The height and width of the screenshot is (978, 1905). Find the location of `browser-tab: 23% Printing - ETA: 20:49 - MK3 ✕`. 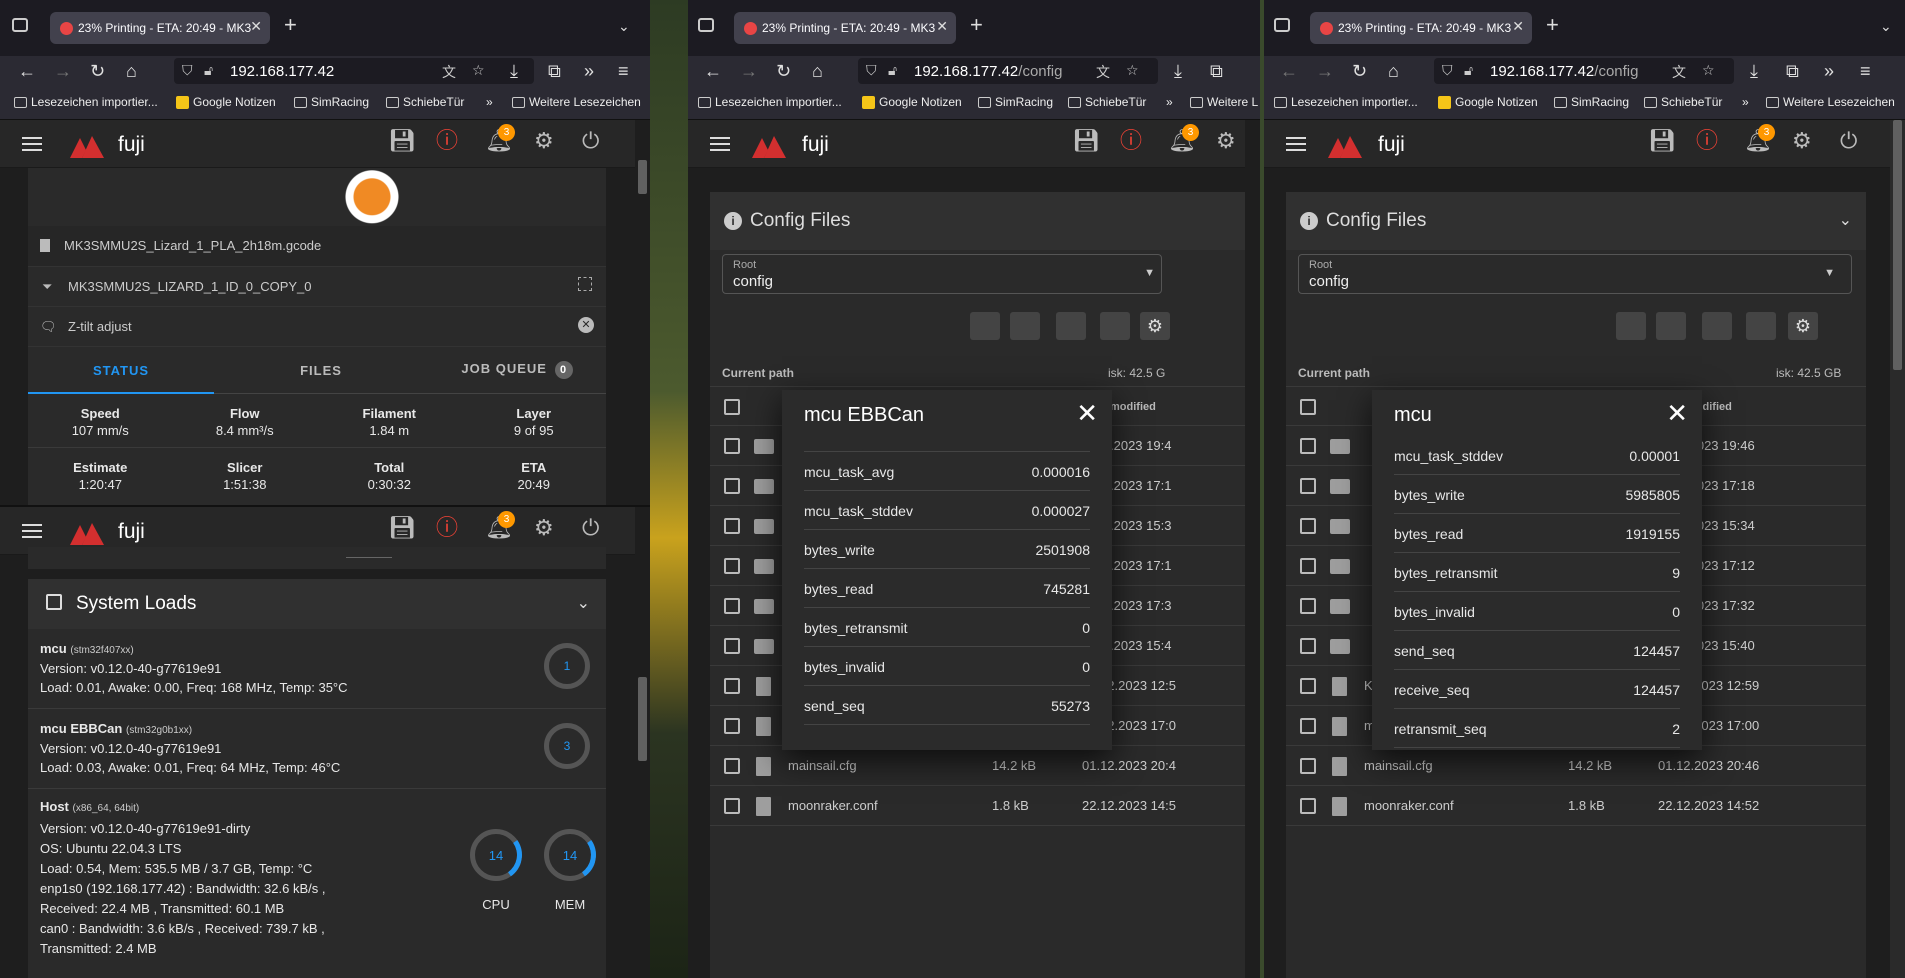

browser-tab: 23% Printing - ETA: 20:49 - MK3 ✕ is located at coordinates (1421, 28).